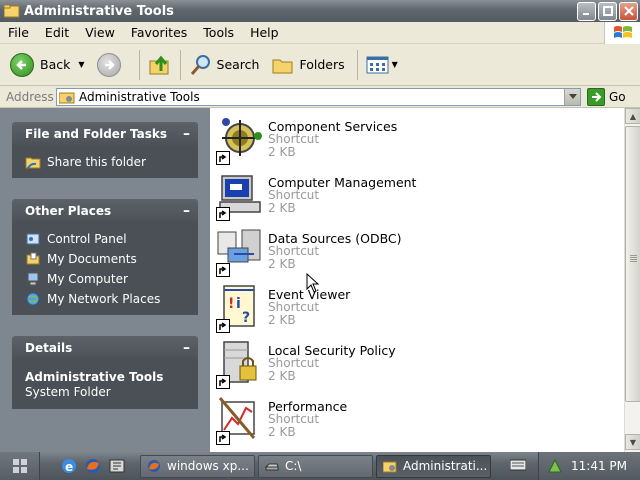 This screenshot has width=640, height=480. I want to click on link-label: My Network Places, so click(104, 299).